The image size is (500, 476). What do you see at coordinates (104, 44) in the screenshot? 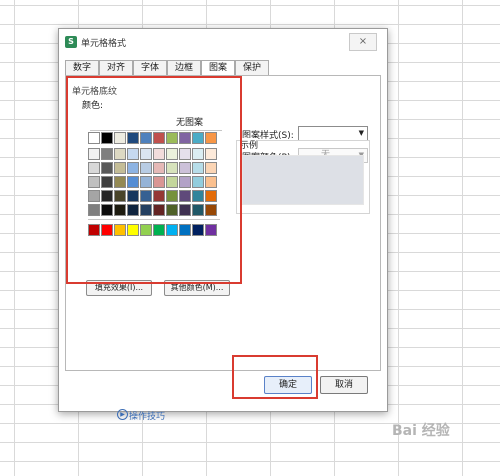
I see `dialog-title: 单元格格式` at bounding box center [104, 44].